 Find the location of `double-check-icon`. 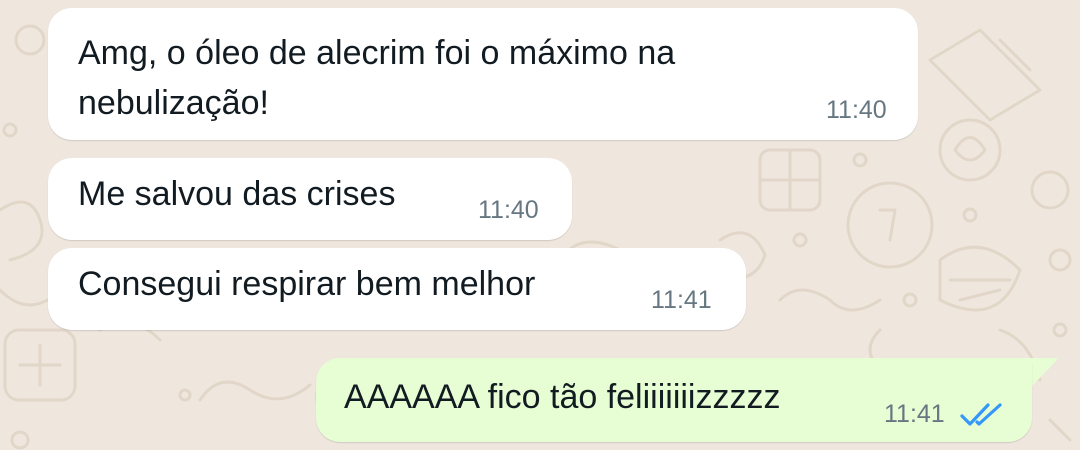

double-check-icon is located at coordinates (981, 414).